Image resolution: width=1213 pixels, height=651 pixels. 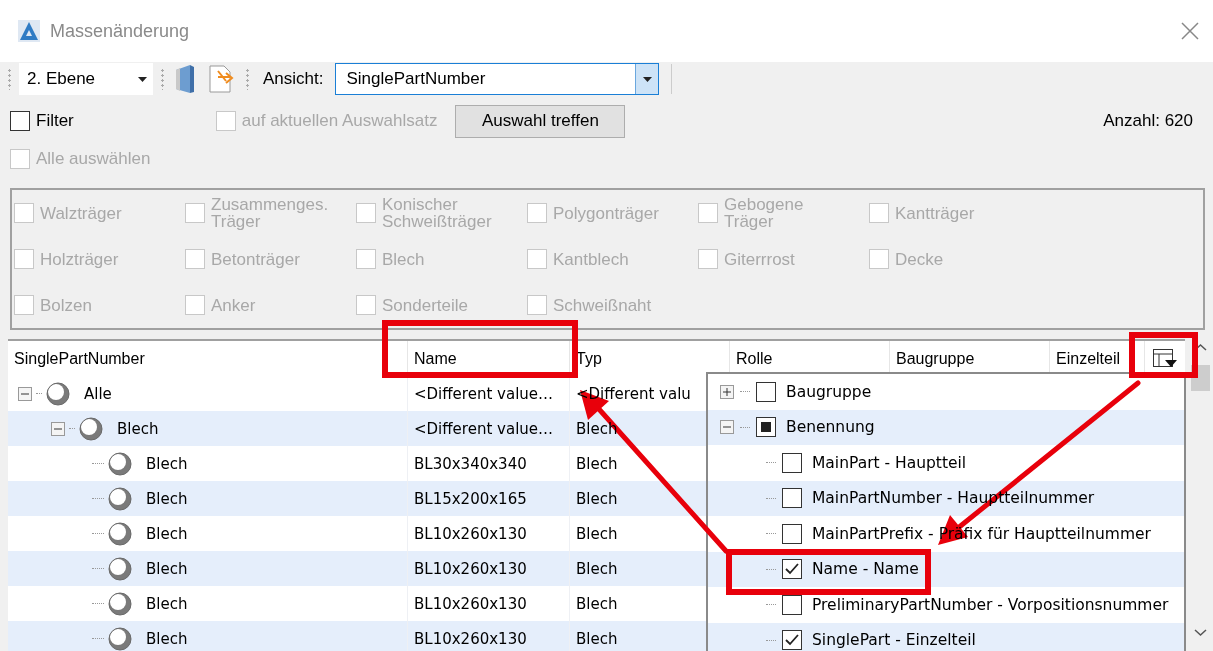 What do you see at coordinates (829, 391) in the screenshot?
I see `column-option-label: Baugruppe` at bounding box center [829, 391].